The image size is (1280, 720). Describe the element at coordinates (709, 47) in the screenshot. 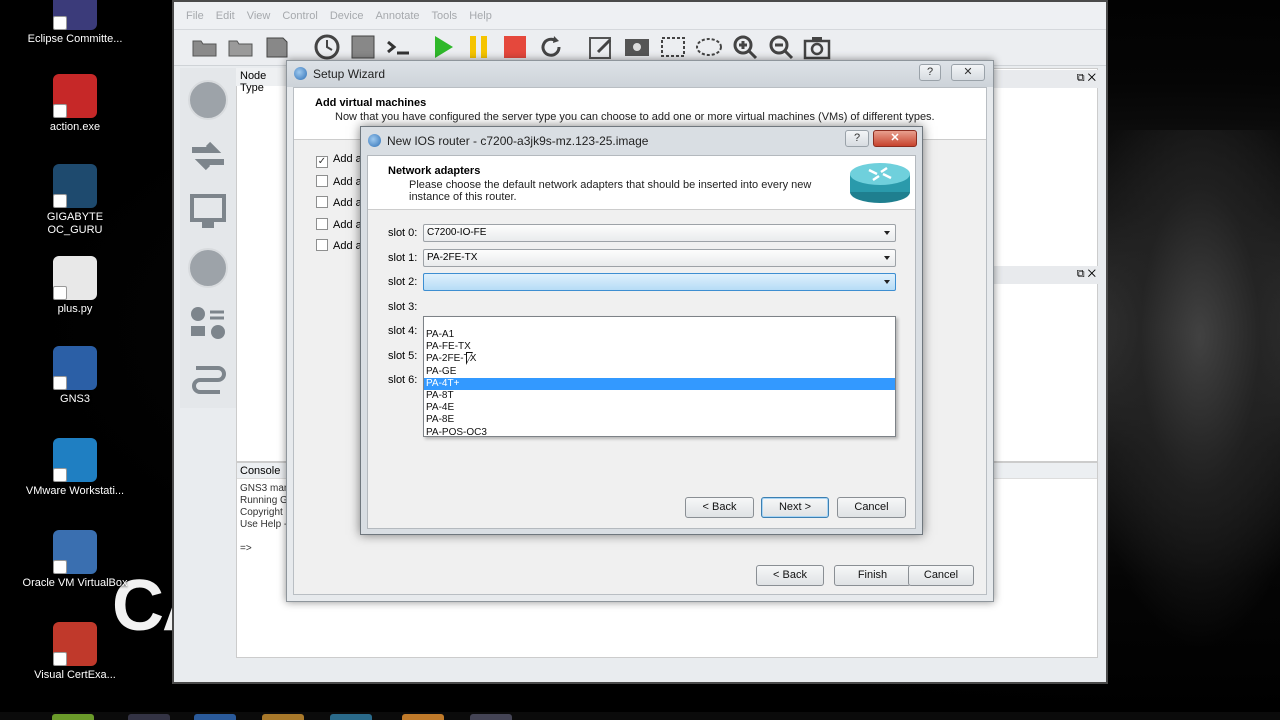

I see `draw-ellipse-icon` at that location.